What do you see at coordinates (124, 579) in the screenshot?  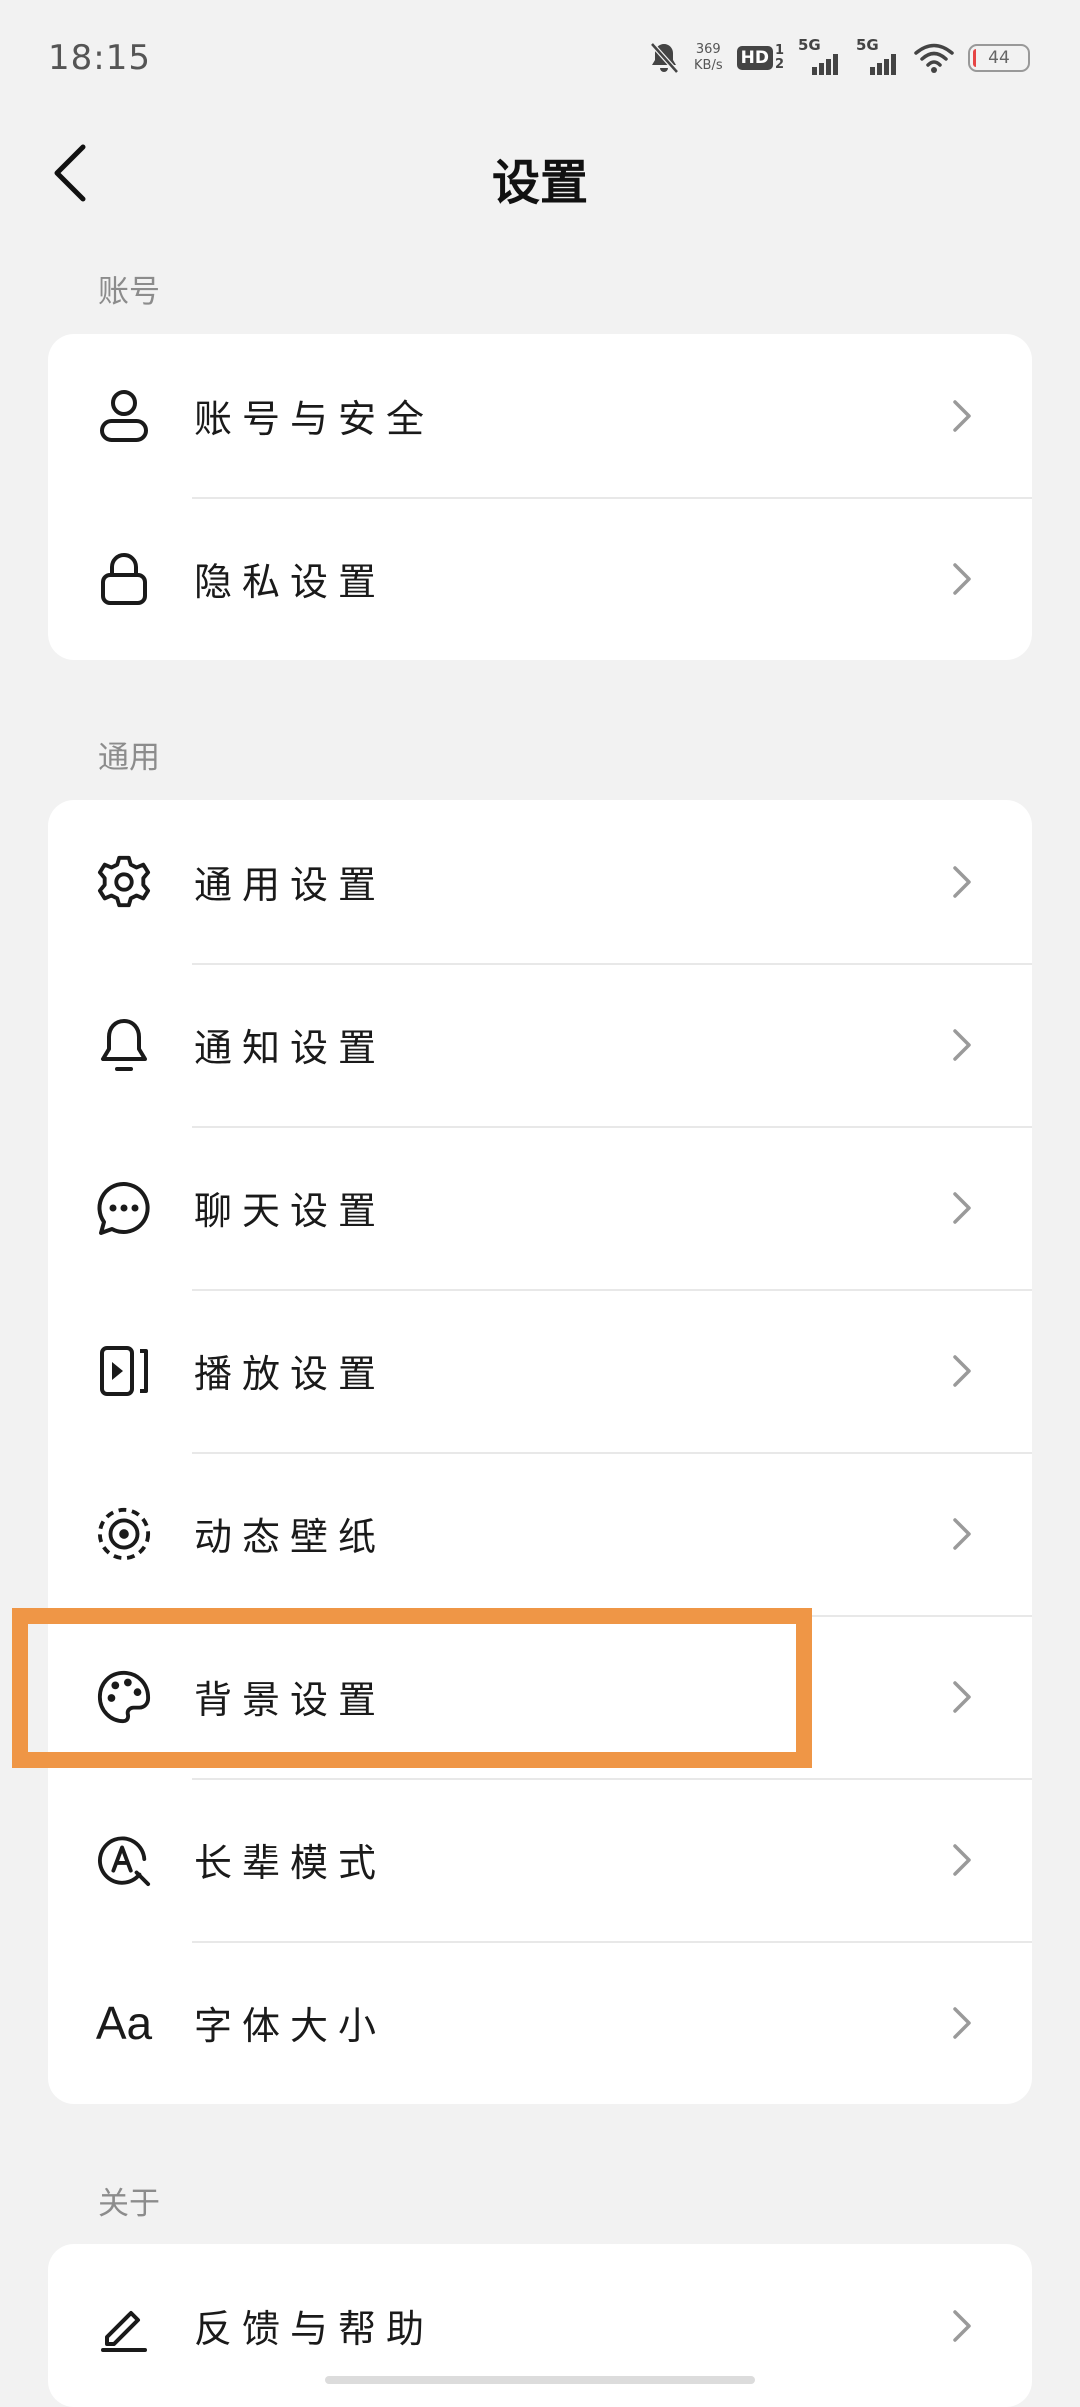 I see `lock-icon` at bounding box center [124, 579].